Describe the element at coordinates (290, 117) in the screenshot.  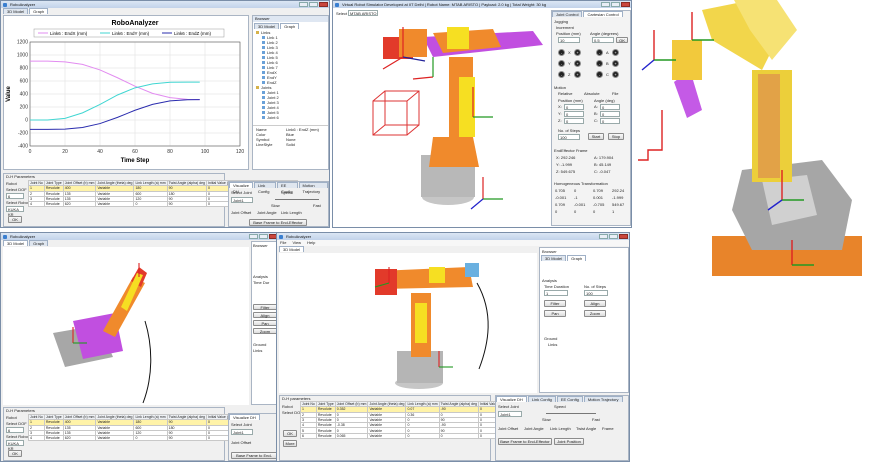
I see `tree-node: Joint 6` at that location.